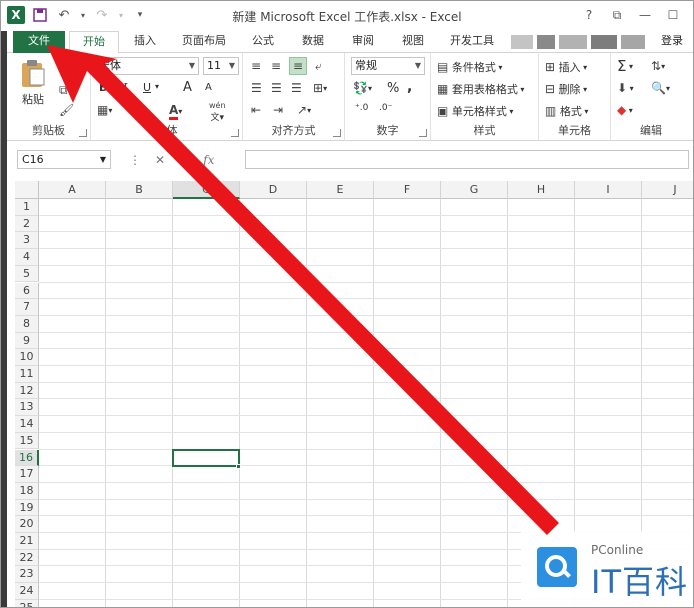 The width and height of the screenshot is (694, 608). Describe the element at coordinates (27, 224) in the screenshot. I see `row-header: 2` at that location.